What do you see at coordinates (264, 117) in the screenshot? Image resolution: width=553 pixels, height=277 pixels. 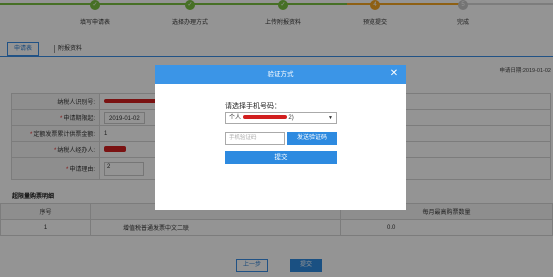 I see `redacted-phone-number` at bounding box center [264, 117].